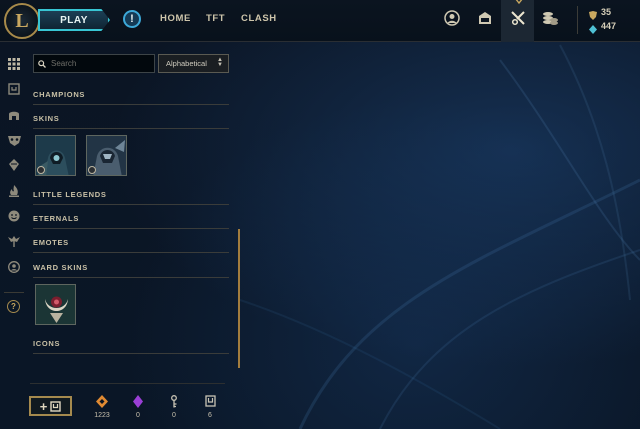 Image resolution: width=640 pixels, height=429 pixels. I want to click on key-icon, so click(174, 401).